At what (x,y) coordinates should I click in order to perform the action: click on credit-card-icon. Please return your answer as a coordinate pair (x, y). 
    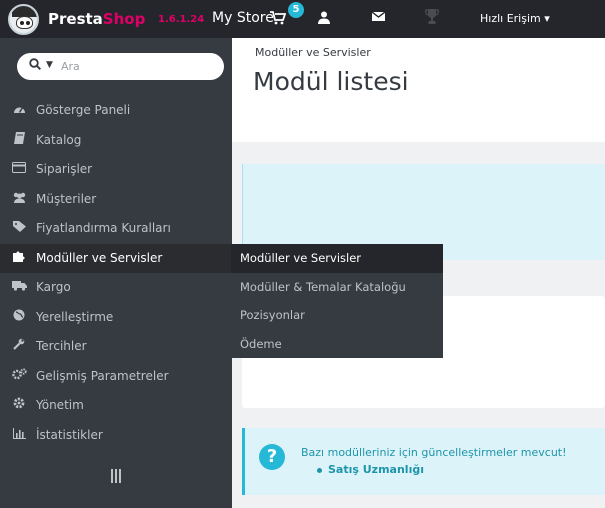
    Looking at the image, I should click on (19, 170).